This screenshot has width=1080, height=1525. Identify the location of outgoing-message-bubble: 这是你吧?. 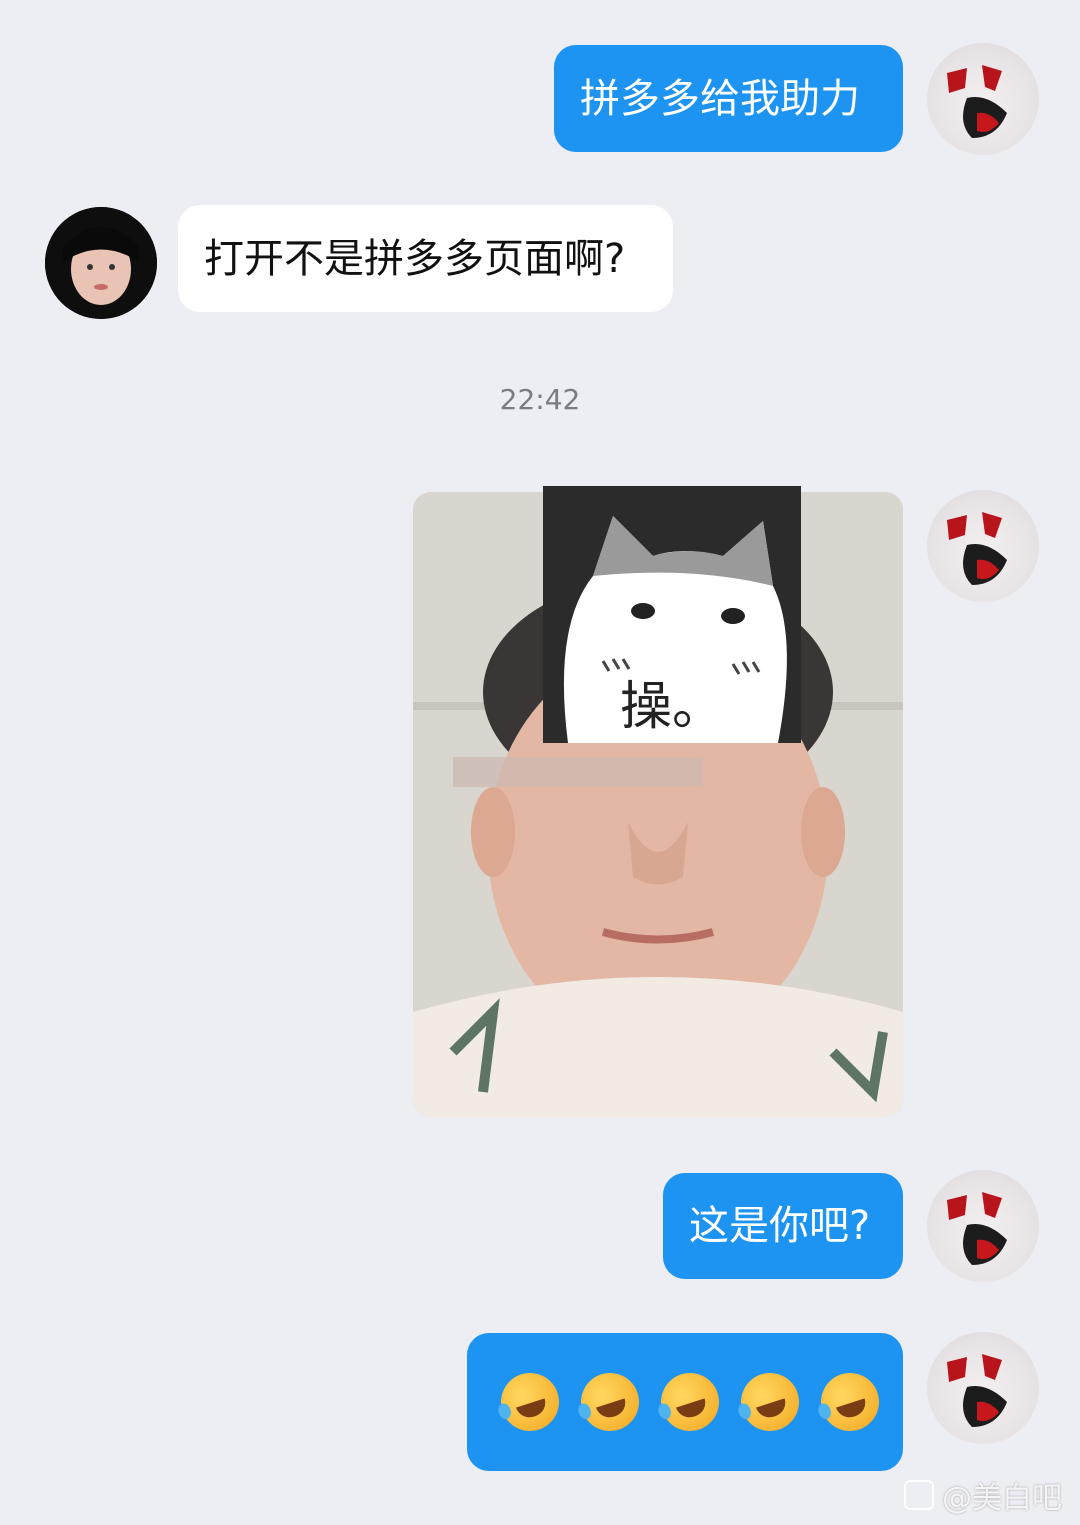
(783, 1226).